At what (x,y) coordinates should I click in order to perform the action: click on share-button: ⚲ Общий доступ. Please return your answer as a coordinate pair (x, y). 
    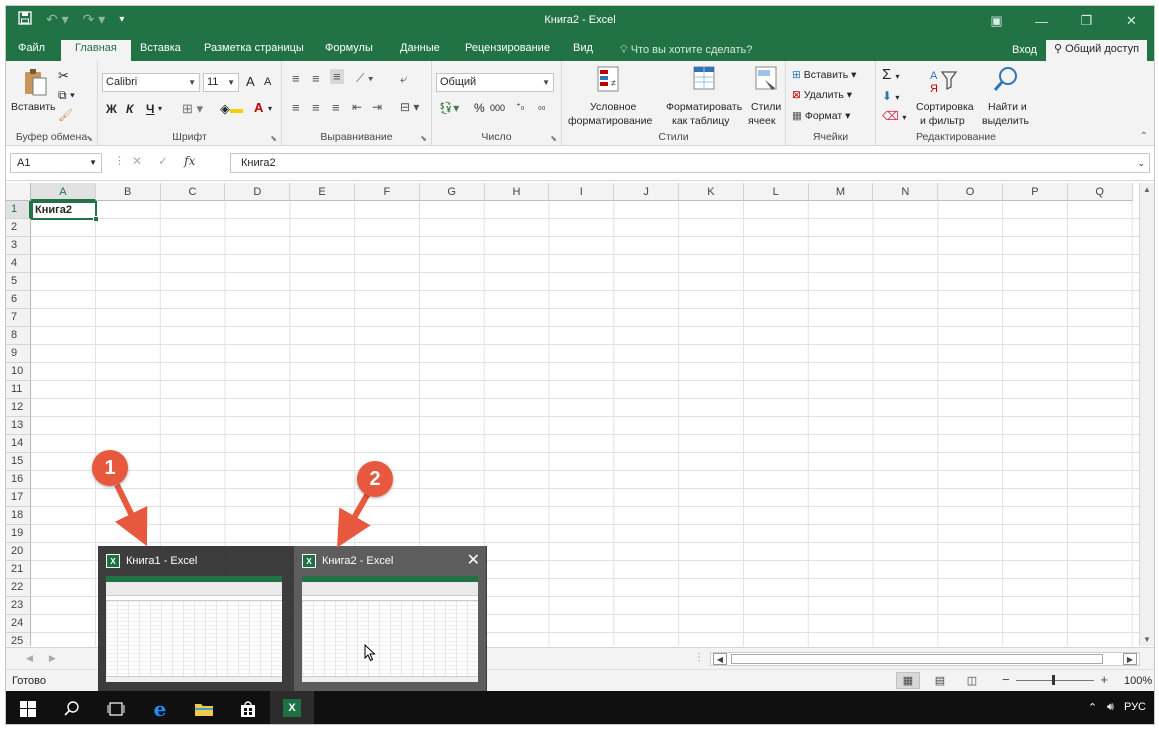
    Looking at the image, I should click on (1097, 50).